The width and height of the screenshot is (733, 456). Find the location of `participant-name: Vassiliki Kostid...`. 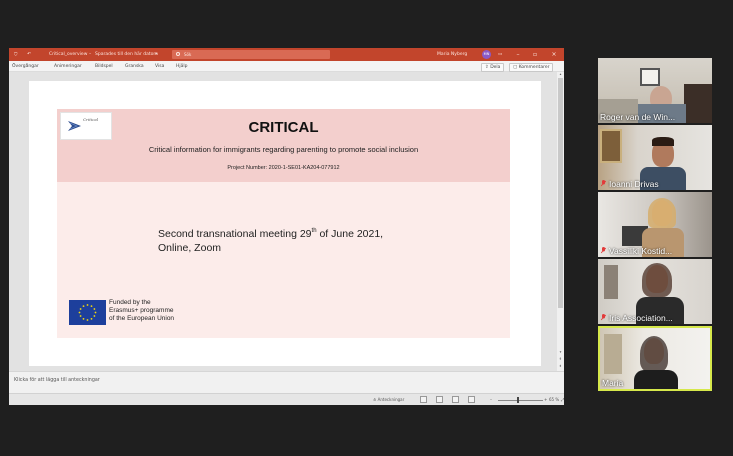

participant-name: Vassiliki Kostid... is located at coordinates (641, 251).